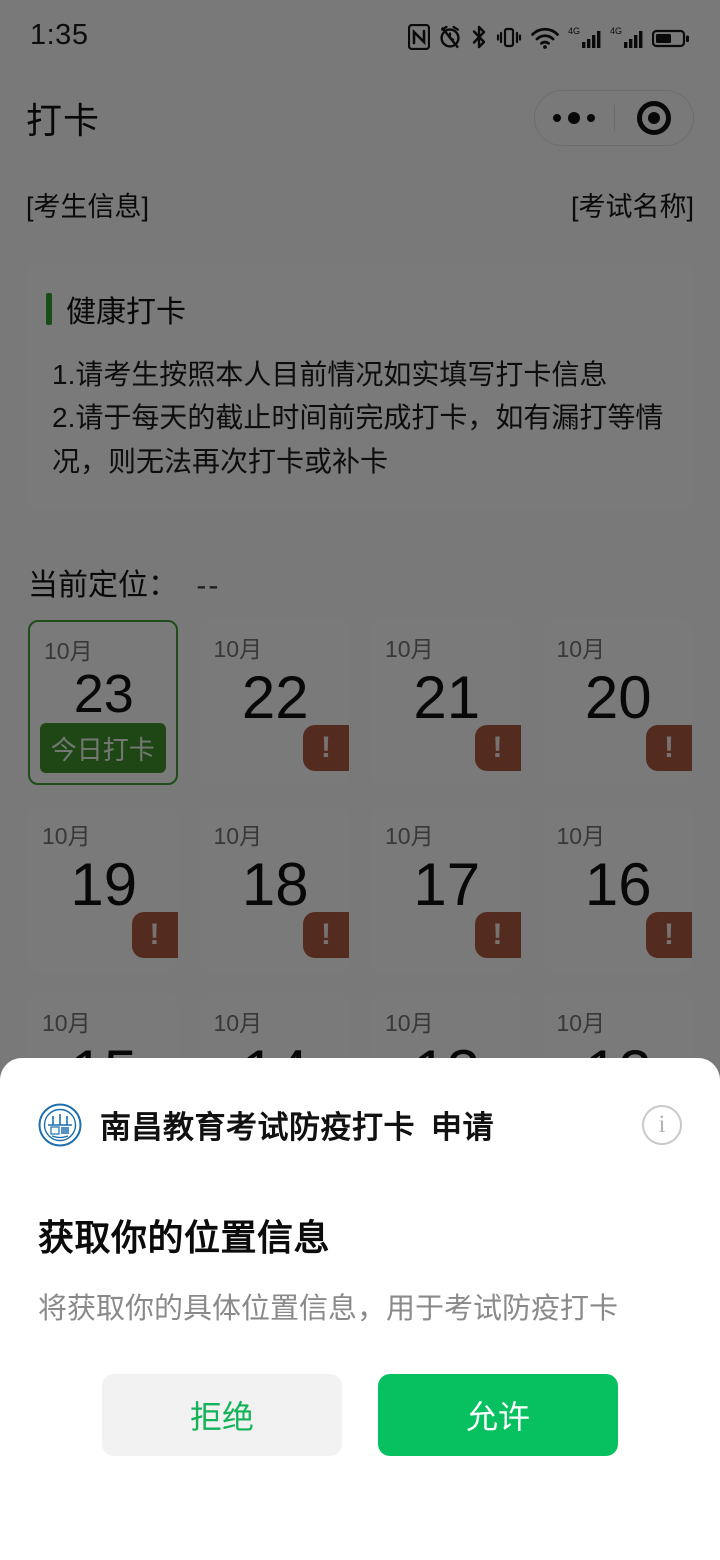 This screenshot has width=720, height=1560. I want to click on sheet-app-name: 南昌教育考试防疫打卡, so click(257, 1127).